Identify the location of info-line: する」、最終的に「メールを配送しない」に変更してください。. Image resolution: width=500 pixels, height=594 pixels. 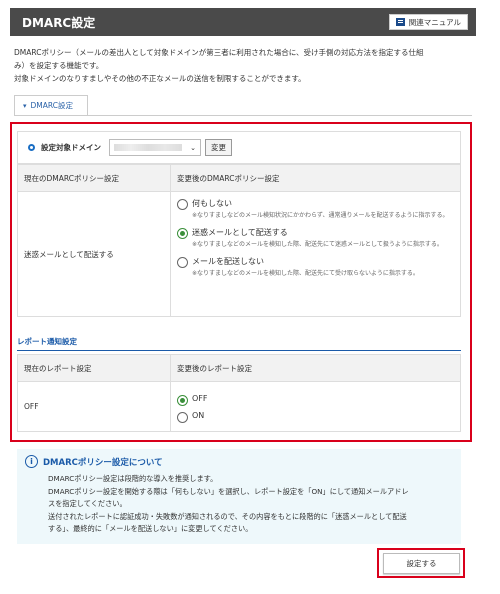
(150, 528).